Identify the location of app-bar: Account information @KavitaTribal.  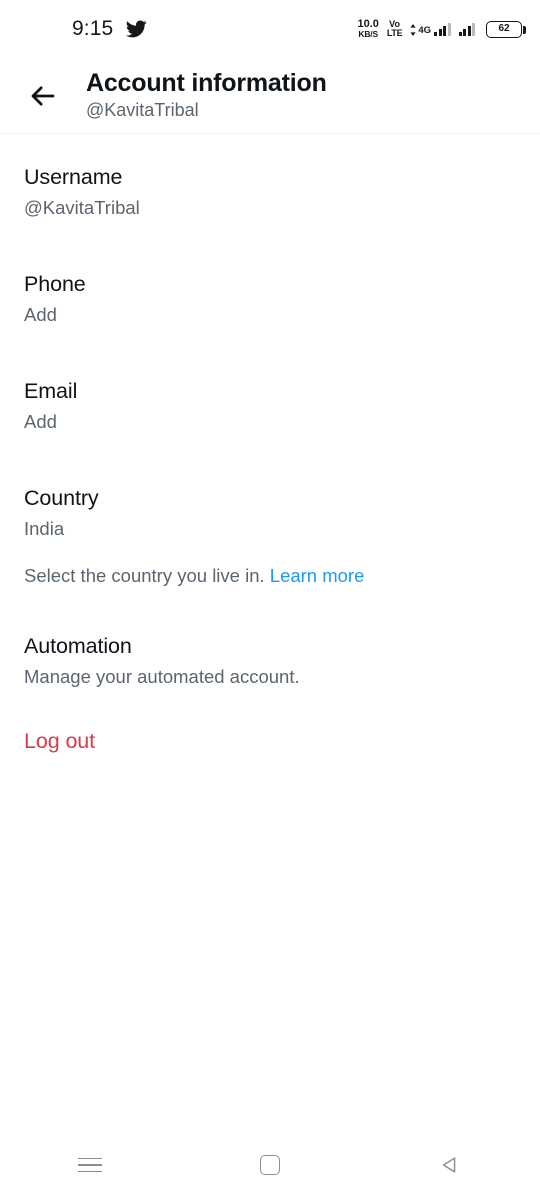
(270, 96).